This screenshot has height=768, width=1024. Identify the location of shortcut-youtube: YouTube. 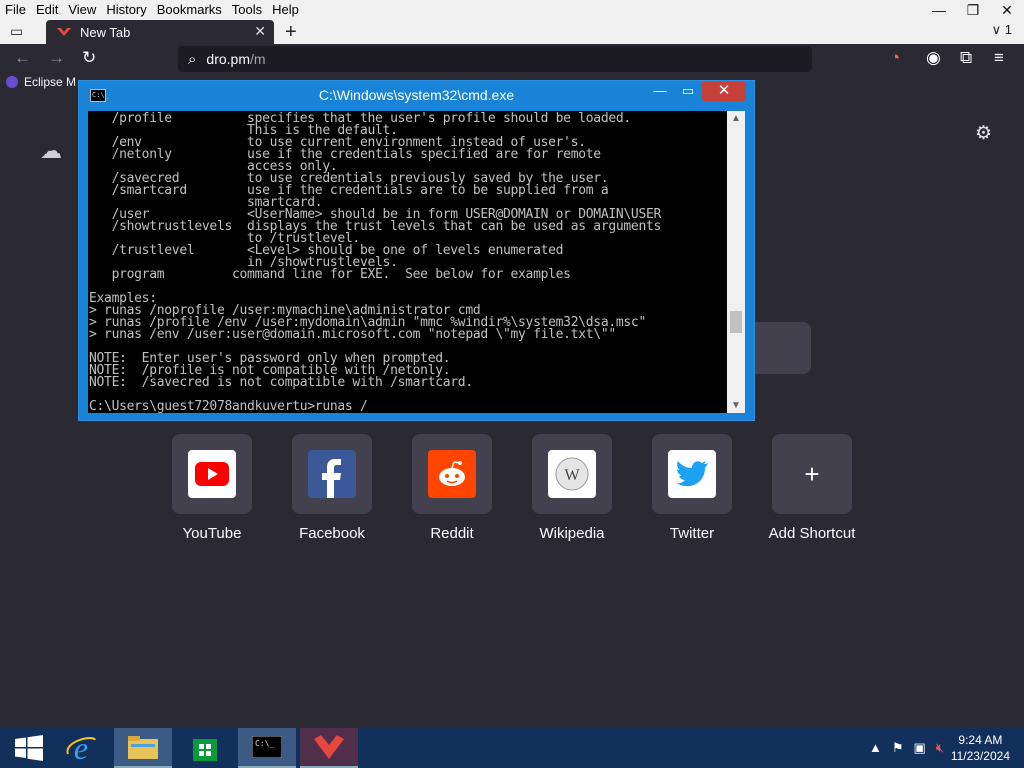
(212, 488).